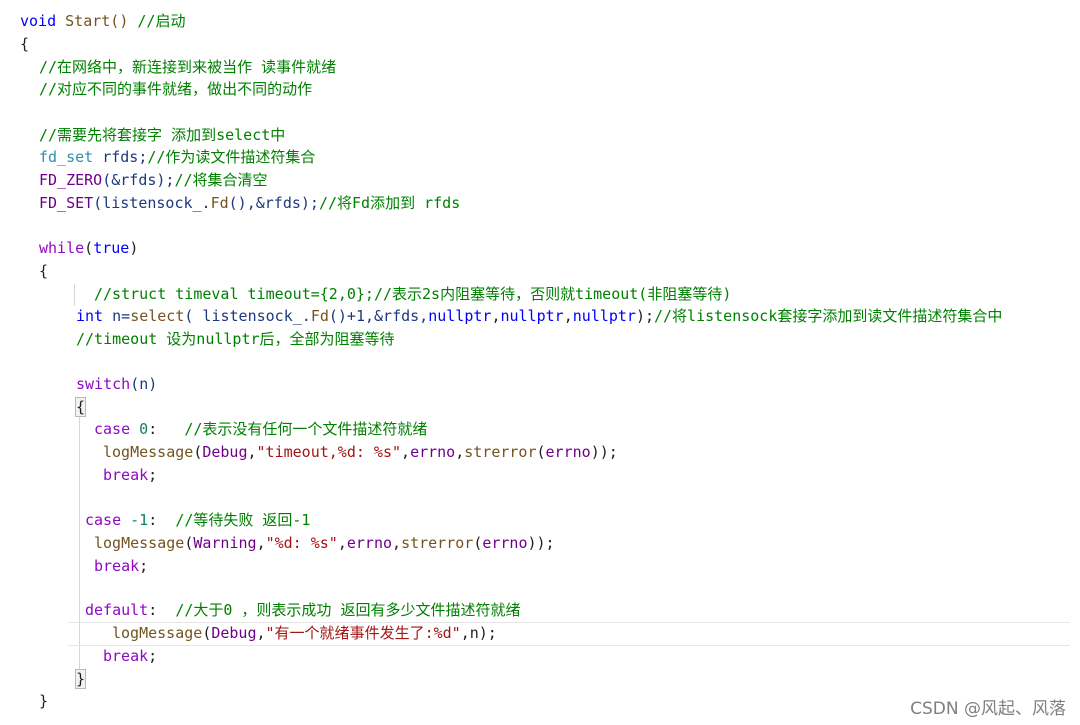  I want to click on code-line: FD_ZERO(&rfds);//将集合清空, so click(153, 180).